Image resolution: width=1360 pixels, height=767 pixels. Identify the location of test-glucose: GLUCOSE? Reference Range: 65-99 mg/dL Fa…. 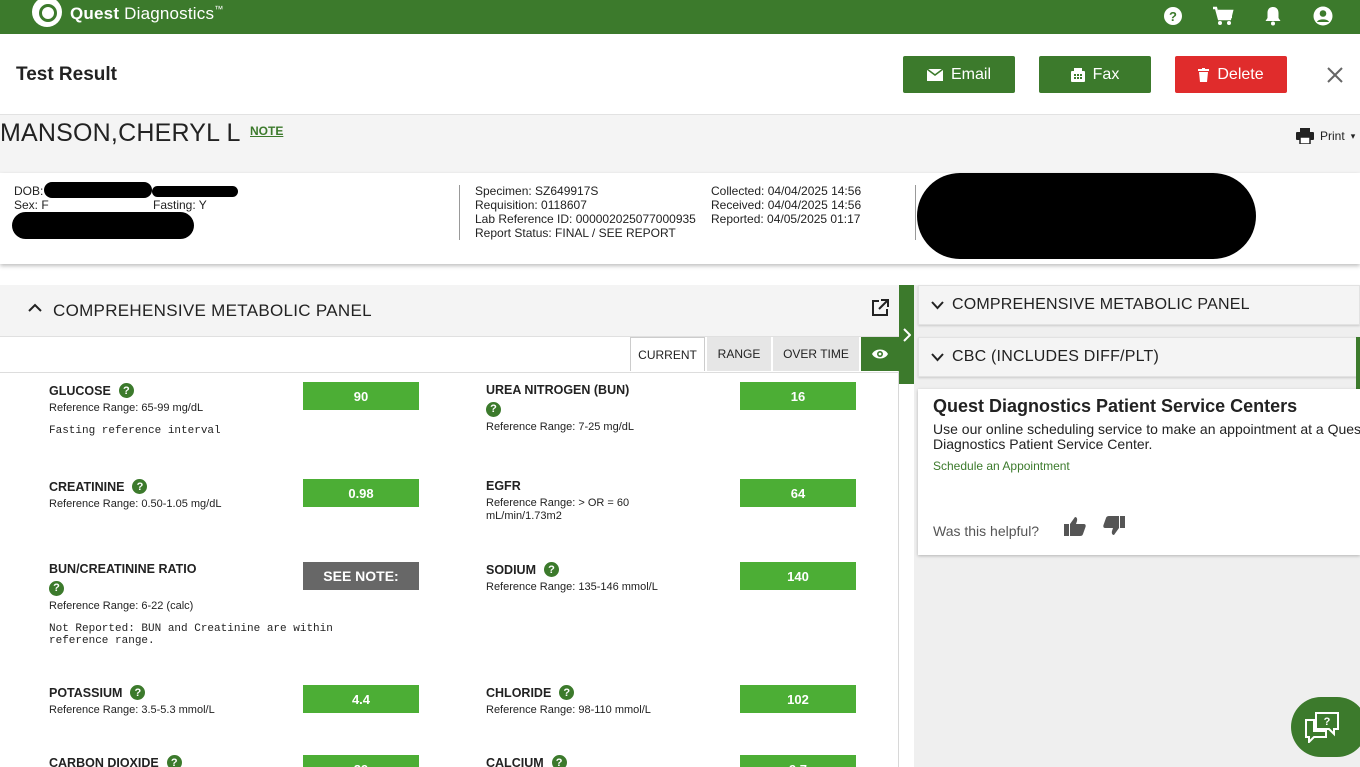
(135, 410).